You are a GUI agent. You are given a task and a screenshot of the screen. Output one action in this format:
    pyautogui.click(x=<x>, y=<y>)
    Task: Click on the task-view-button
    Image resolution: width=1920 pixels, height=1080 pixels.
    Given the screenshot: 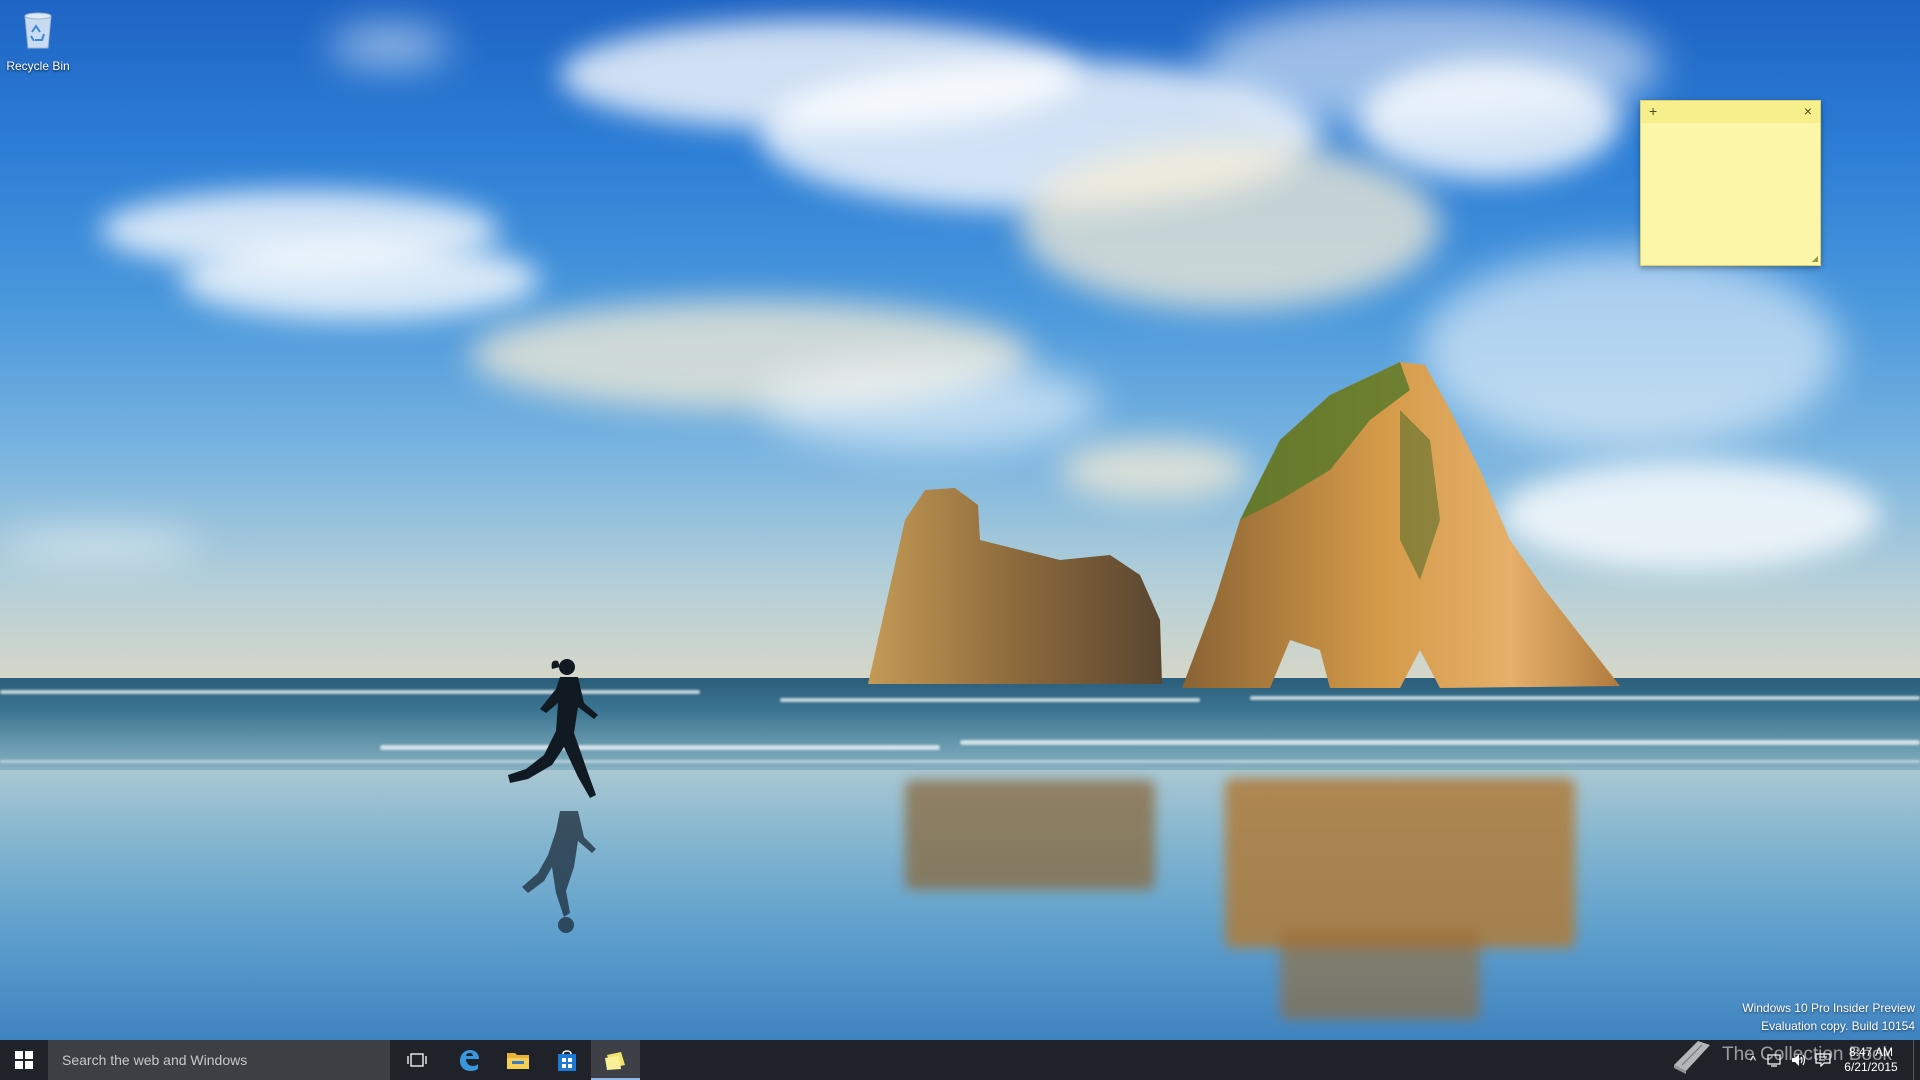 What is the action you would take?
    pyautogui.click(x=417, y=1060)
    